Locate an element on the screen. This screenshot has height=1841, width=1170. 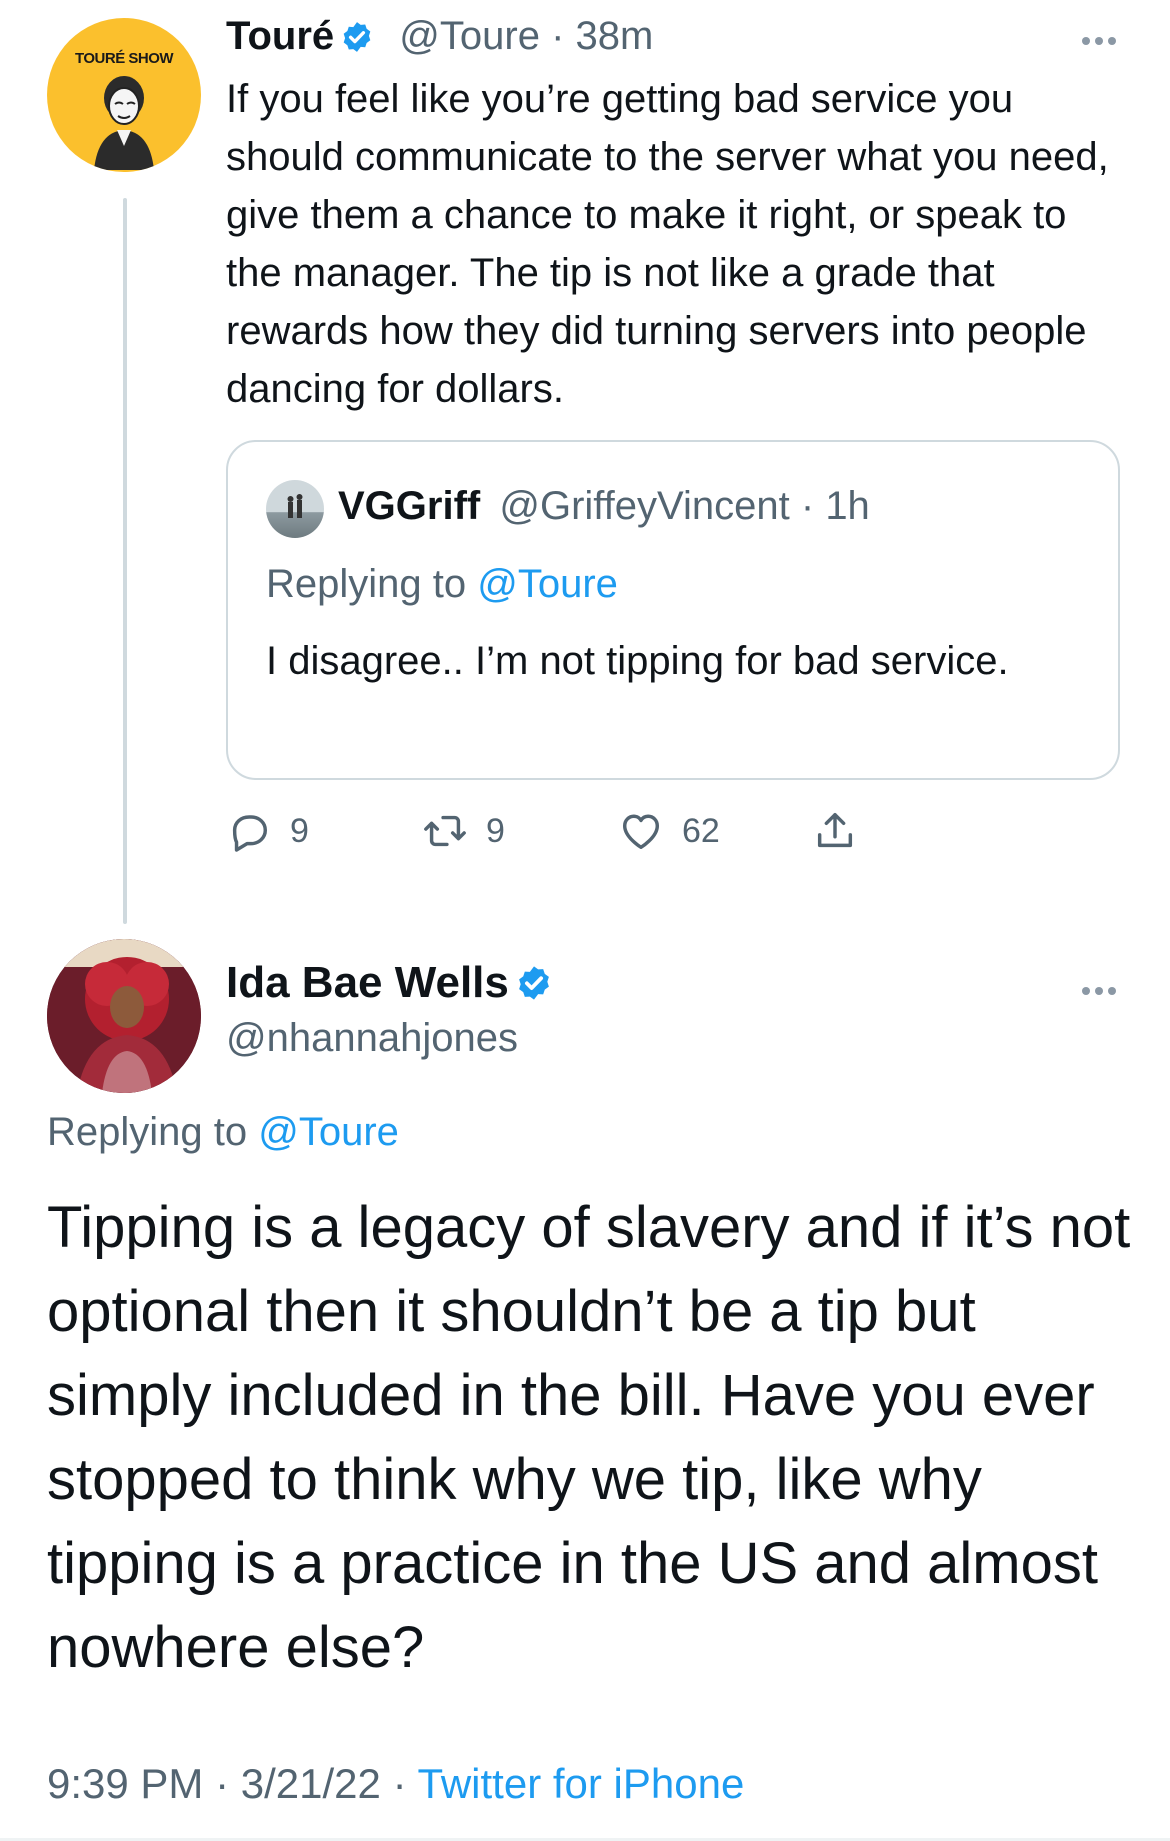
vggriff-avatar is located at coordinates (295, 509).